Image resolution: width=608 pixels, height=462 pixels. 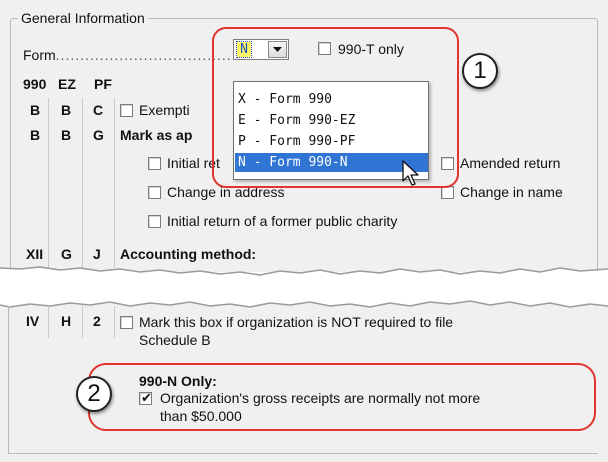 What do you see at coordinates (98, 110) in the screenshot?
I see `code-cell: C` at bounding box center [98, 110].